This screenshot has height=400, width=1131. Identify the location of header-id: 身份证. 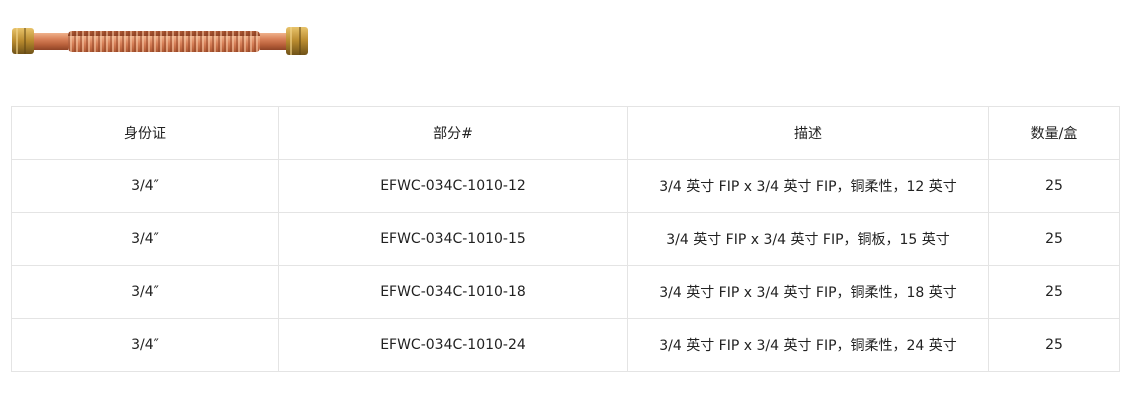
(145, 133).